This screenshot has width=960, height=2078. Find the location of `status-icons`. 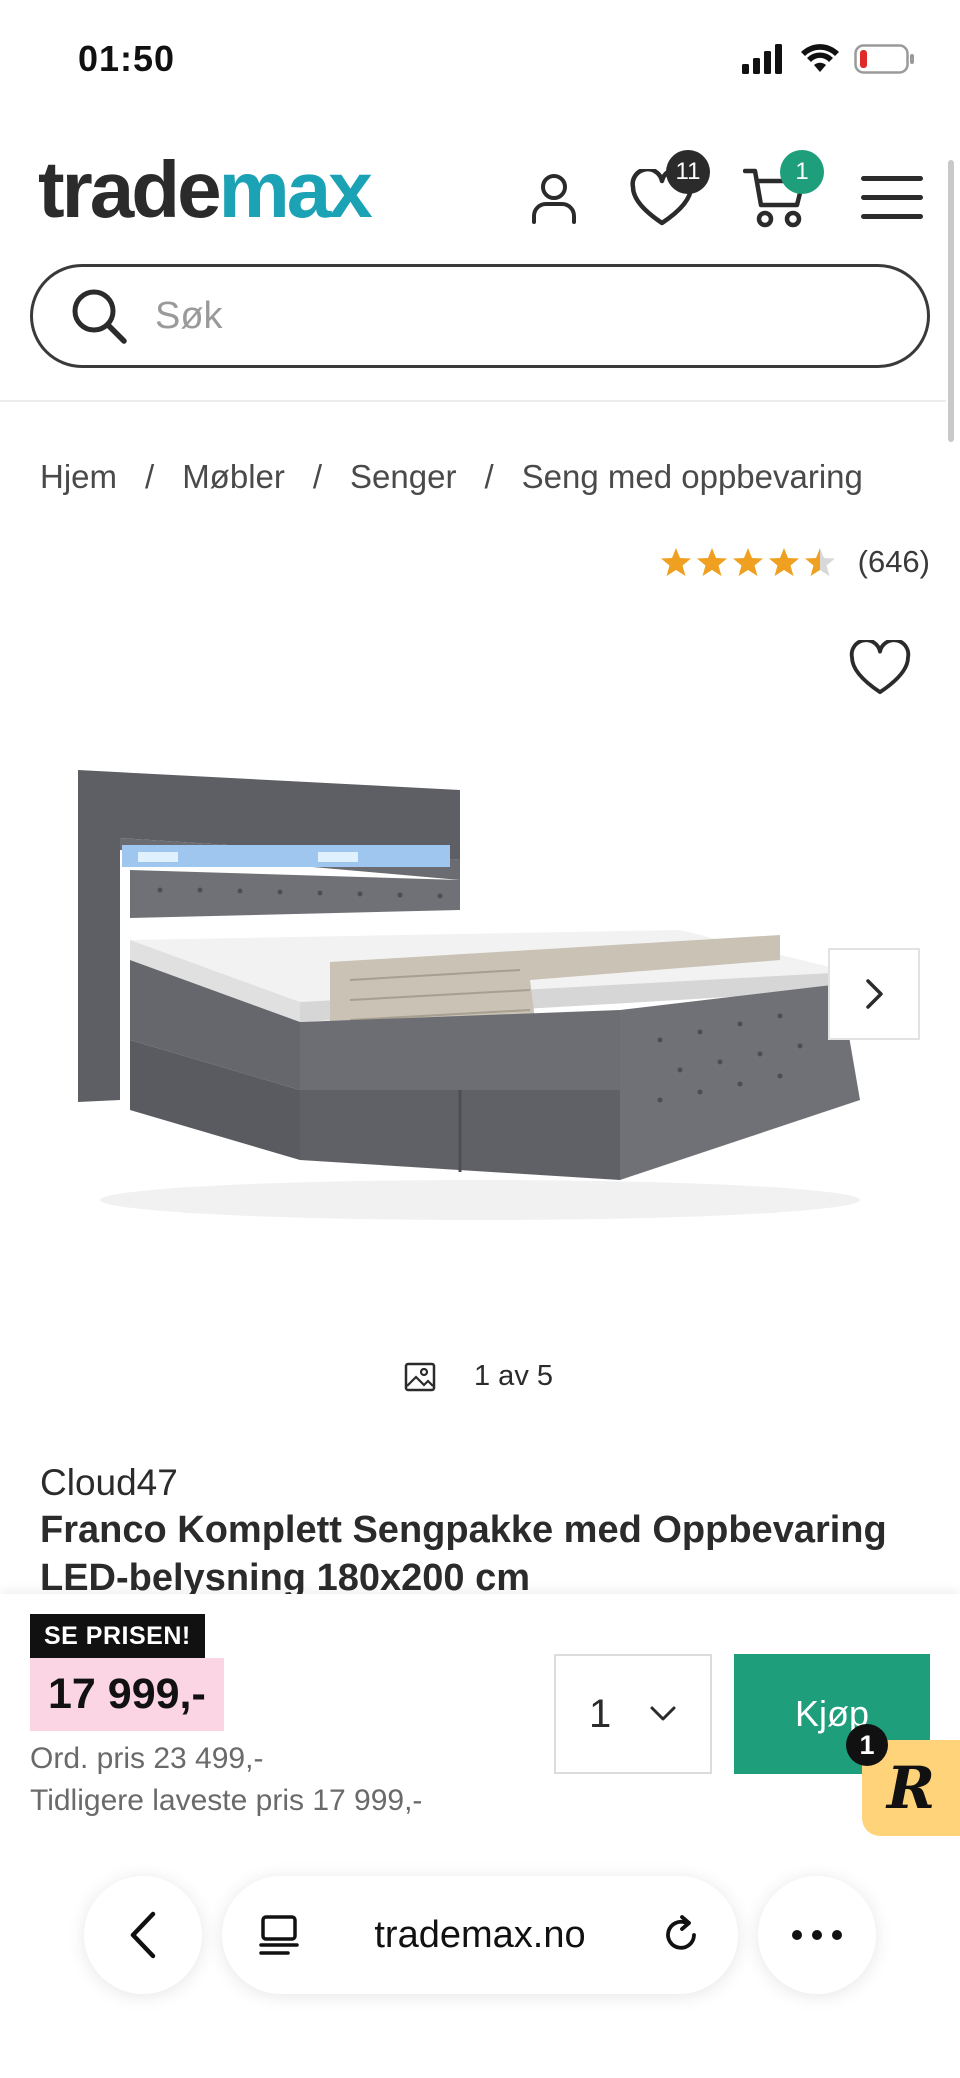

status-icons is located at coordinates (829, 59).